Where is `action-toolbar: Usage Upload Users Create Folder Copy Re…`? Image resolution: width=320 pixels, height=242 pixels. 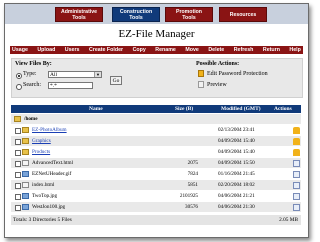
action-toolbar: Usage Upload Users Create Folder Copy Re… is located at coordinates (156, 50).